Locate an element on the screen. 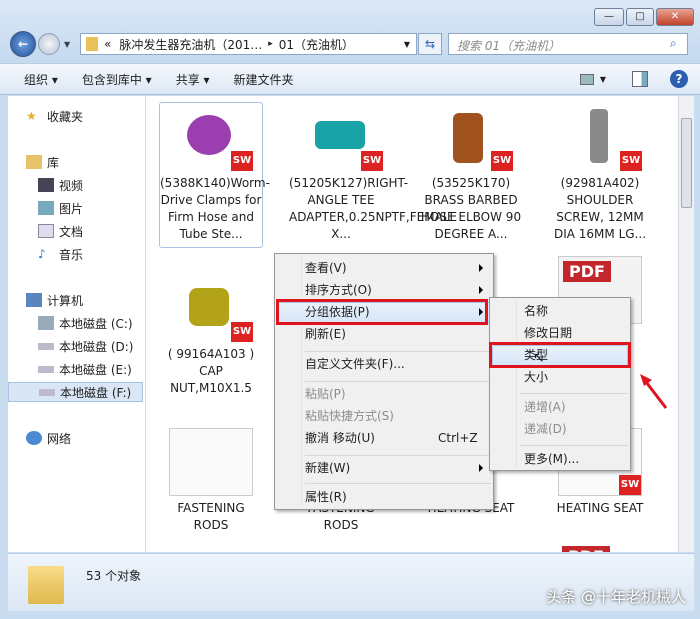 The height and width of the screenshot is (619, 700). sidebar-label: 库 is located at coordinates (53, 162).